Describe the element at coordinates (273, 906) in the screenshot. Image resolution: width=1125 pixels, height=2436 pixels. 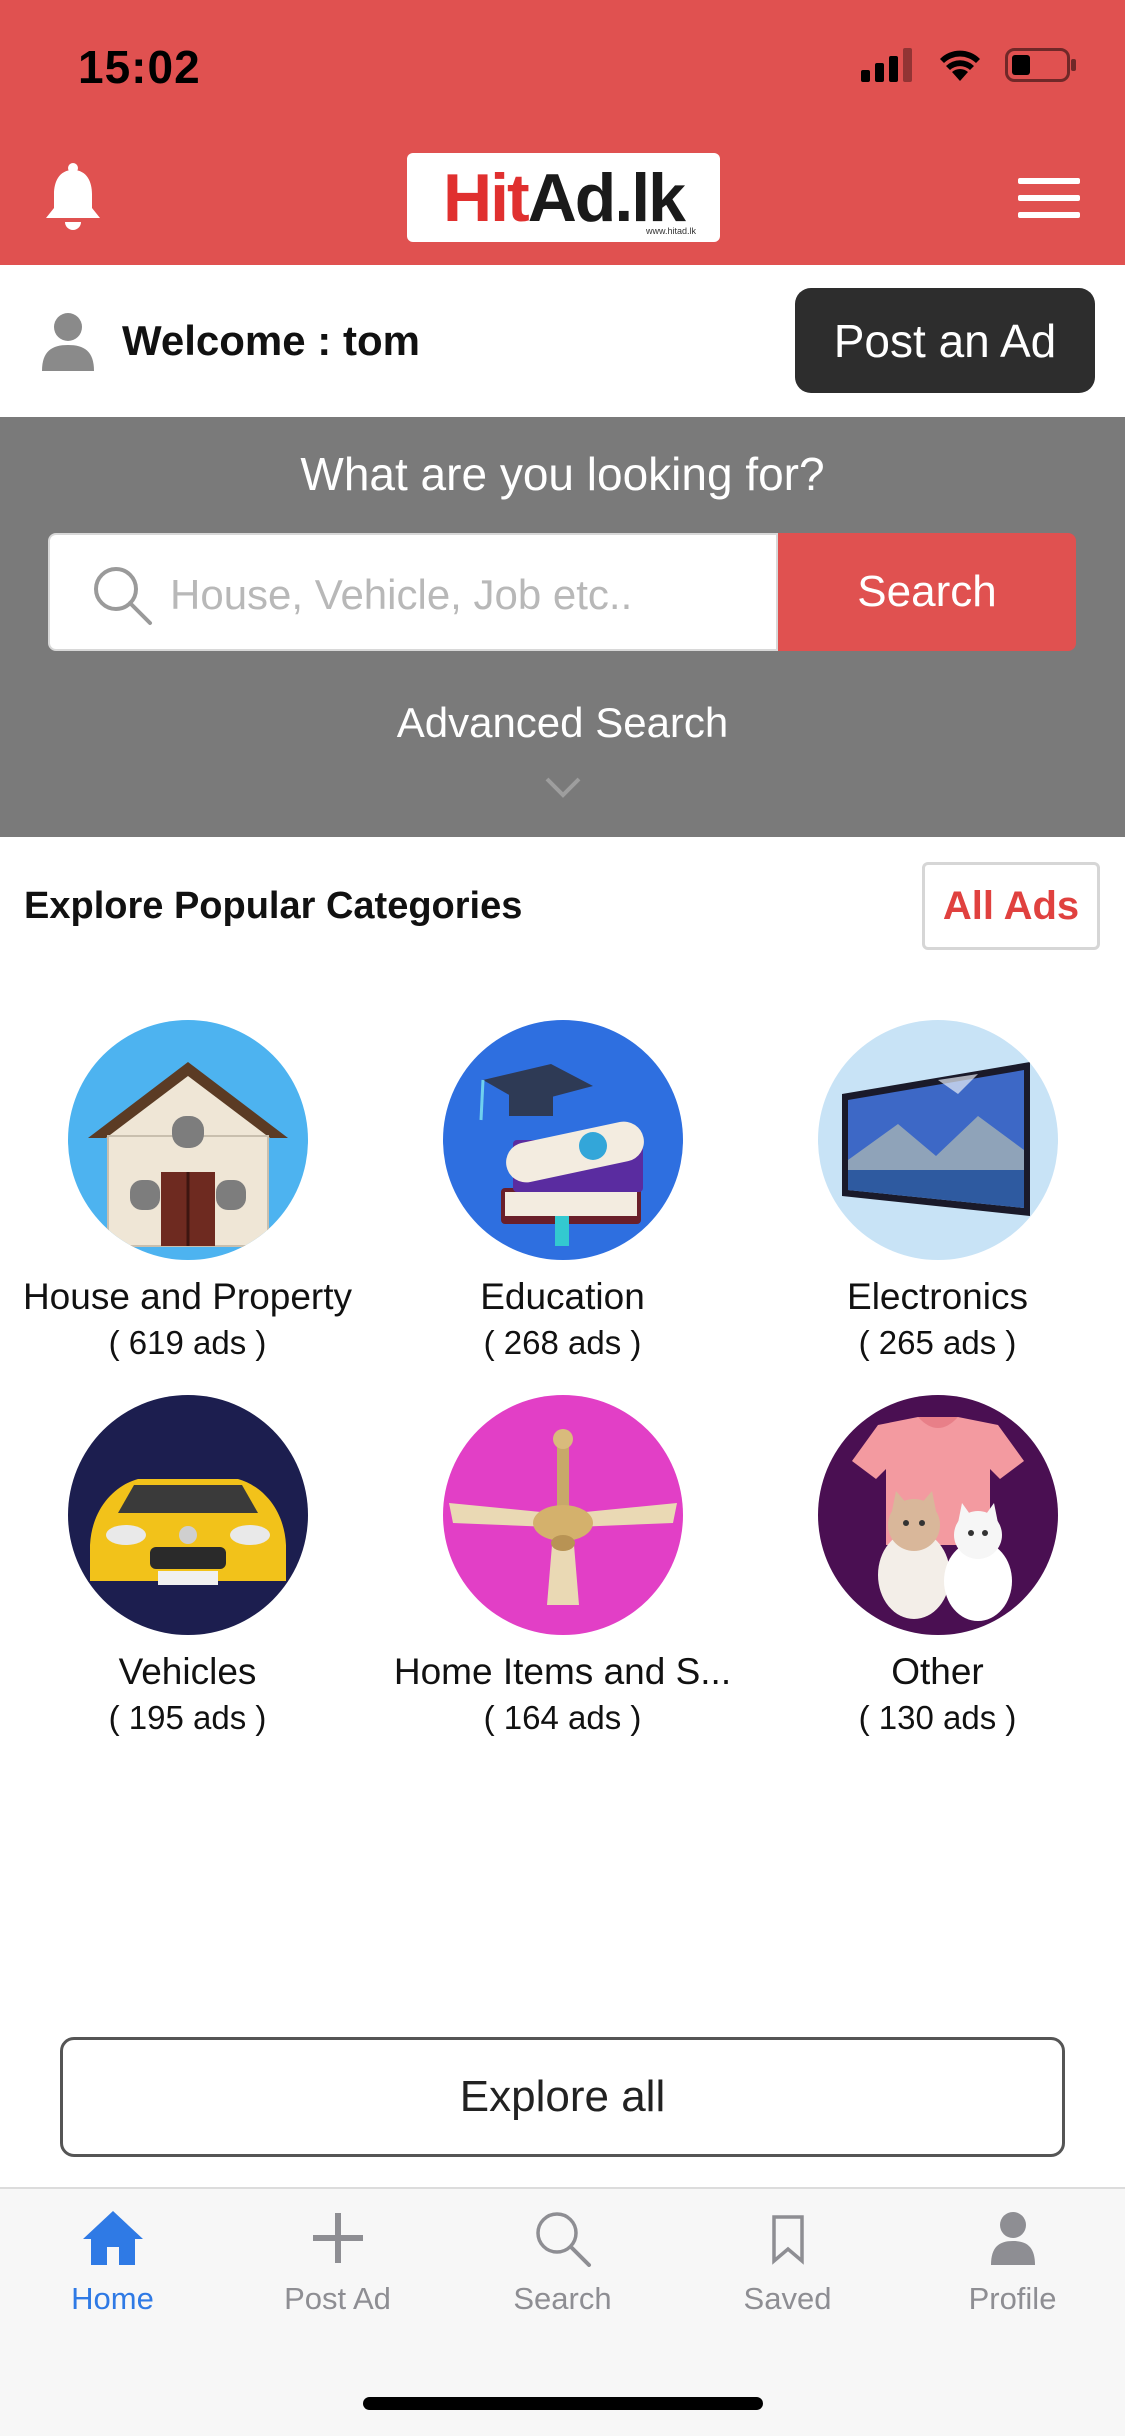
I see `categories-heading: Explore Popular Categories` at that location.